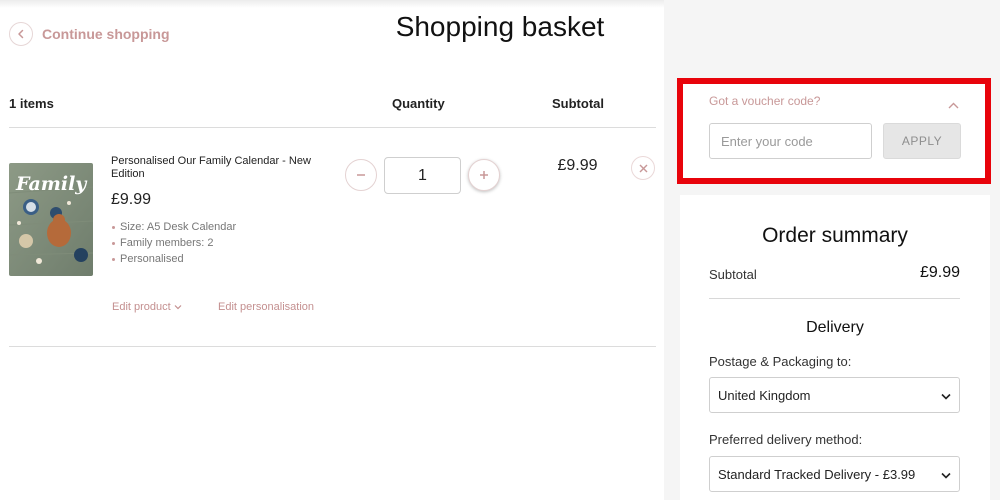 This screenshot has height=500, width=1000. I want to click on summary-divider, so click(834, 298).